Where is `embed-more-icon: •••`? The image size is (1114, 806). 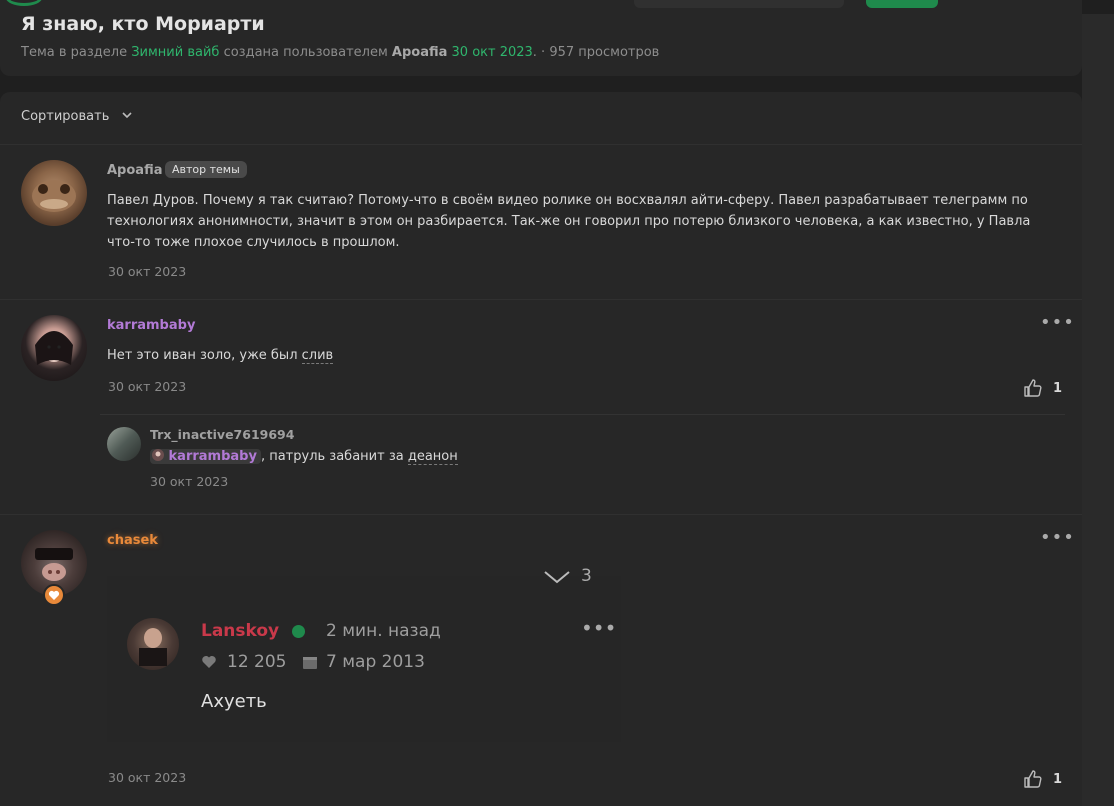 embed-more-icon: ••• is located at coordinates (599, 628).